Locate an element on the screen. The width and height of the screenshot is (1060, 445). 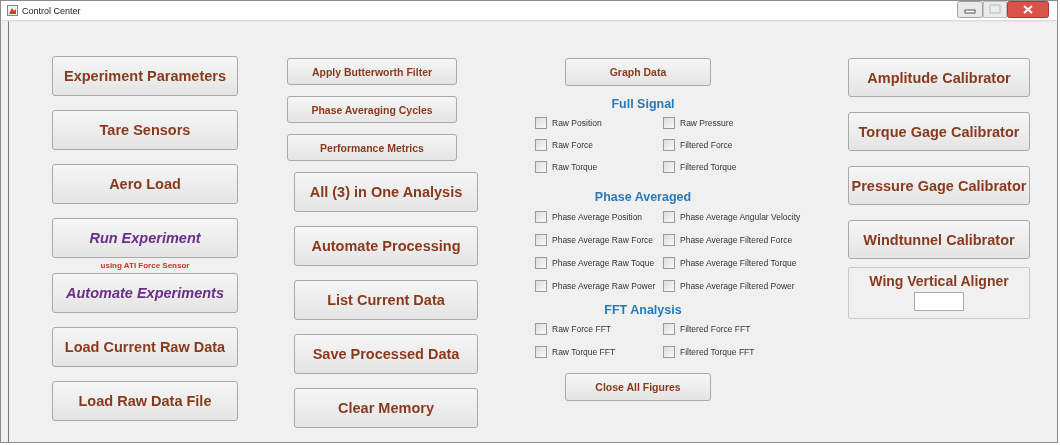
close-icon is located at coordinates (1028, 9).